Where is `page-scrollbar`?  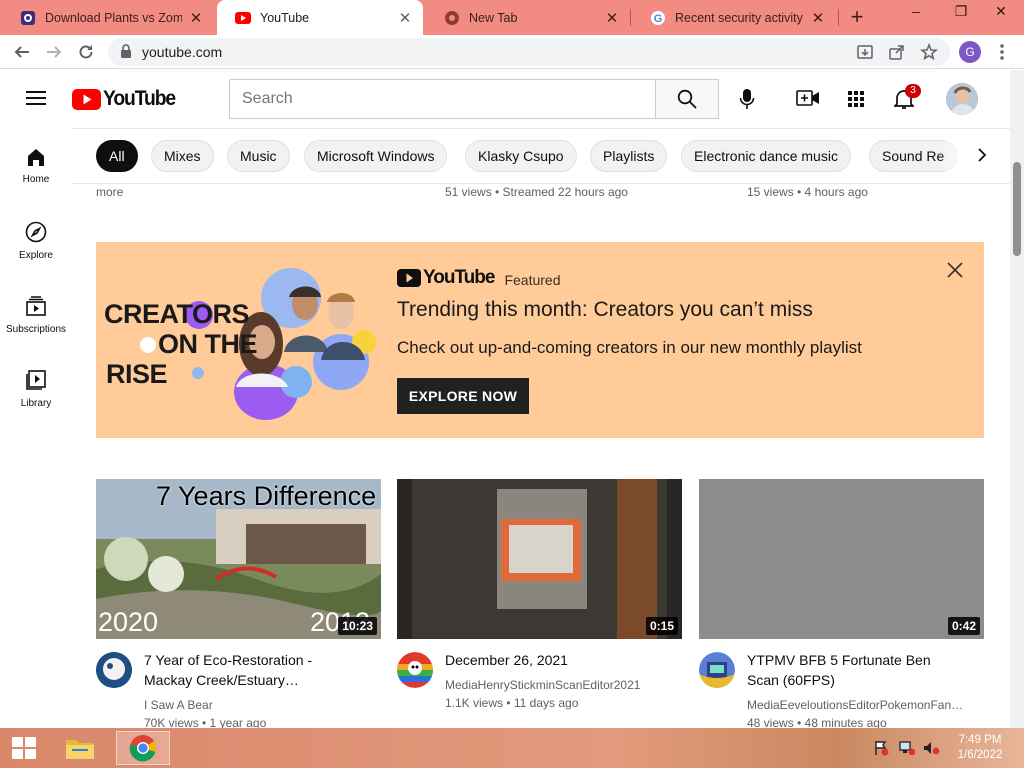 page-scrollbar is located at coordinates (1017, 399).